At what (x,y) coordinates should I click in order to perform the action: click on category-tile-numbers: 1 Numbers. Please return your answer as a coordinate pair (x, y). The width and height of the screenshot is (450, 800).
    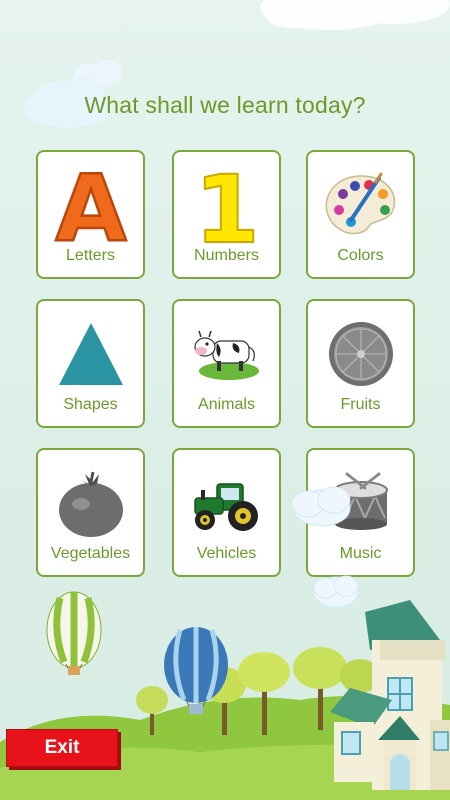
    Looking at the image, I should click on (226, 214).